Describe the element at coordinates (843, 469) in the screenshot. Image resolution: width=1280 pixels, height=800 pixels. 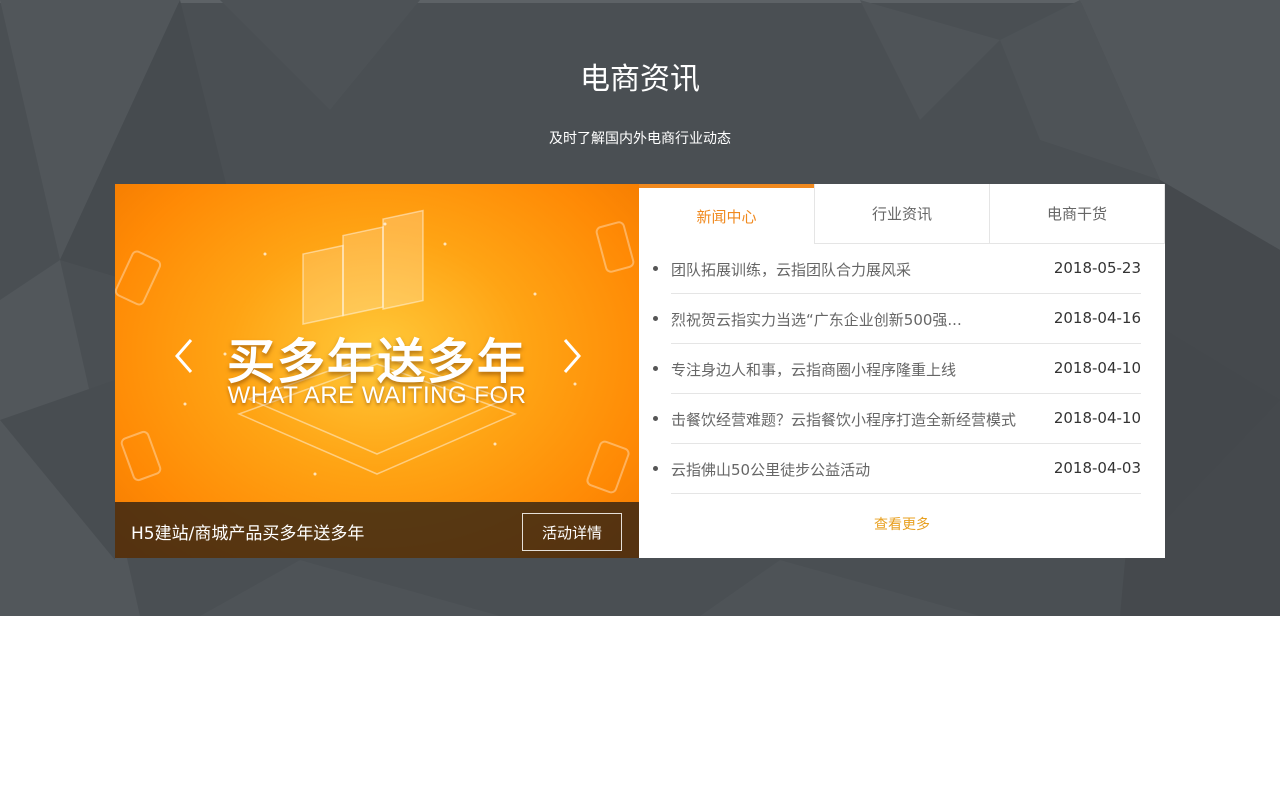
I see `news-title: 云指佛山50公里徒步公益活动` at that location.